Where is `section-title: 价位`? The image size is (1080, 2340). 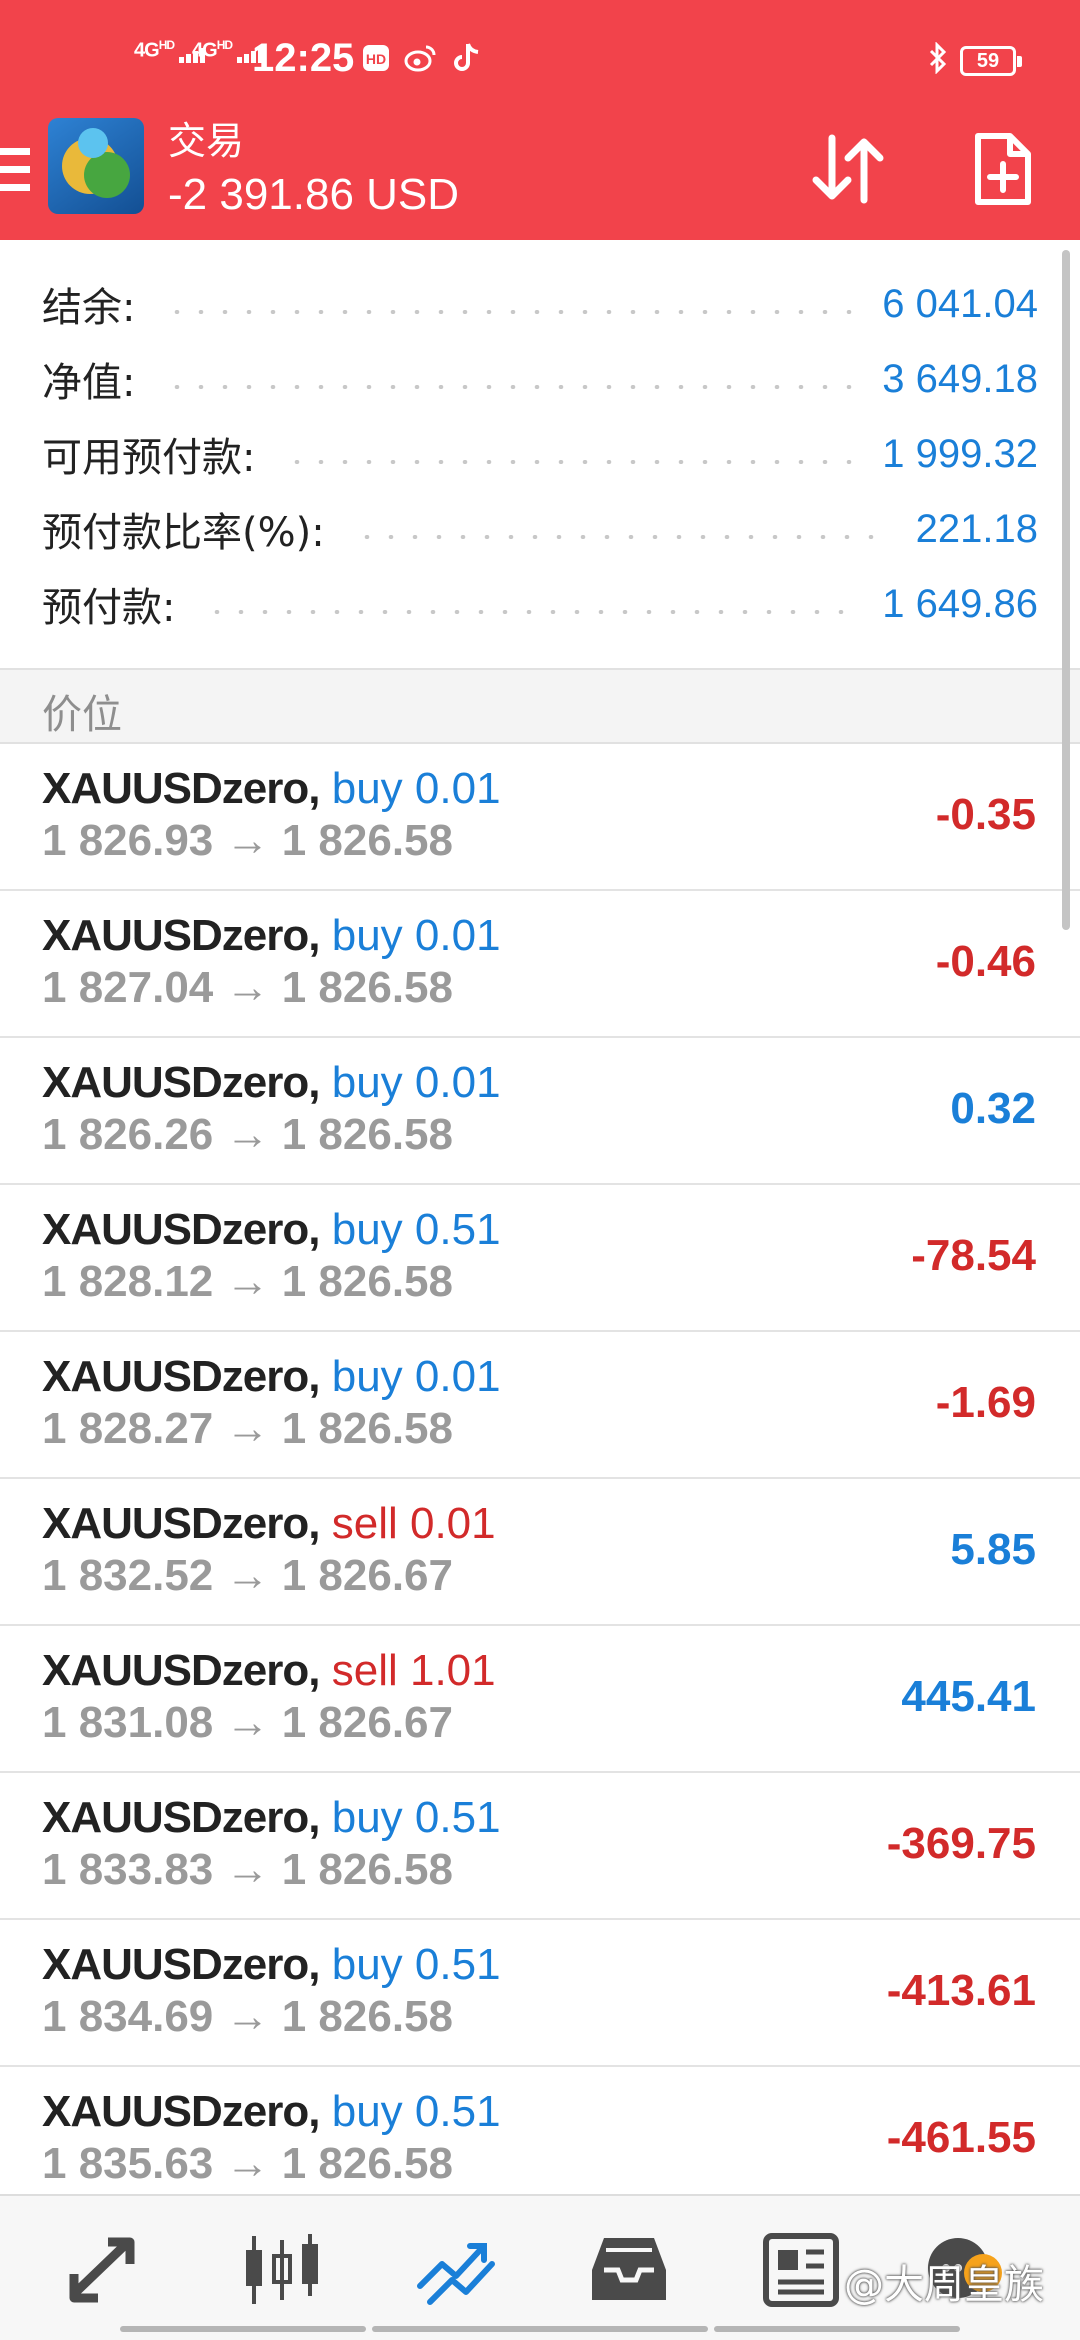 section-title: 价位 is located at coordinates (82, 715).